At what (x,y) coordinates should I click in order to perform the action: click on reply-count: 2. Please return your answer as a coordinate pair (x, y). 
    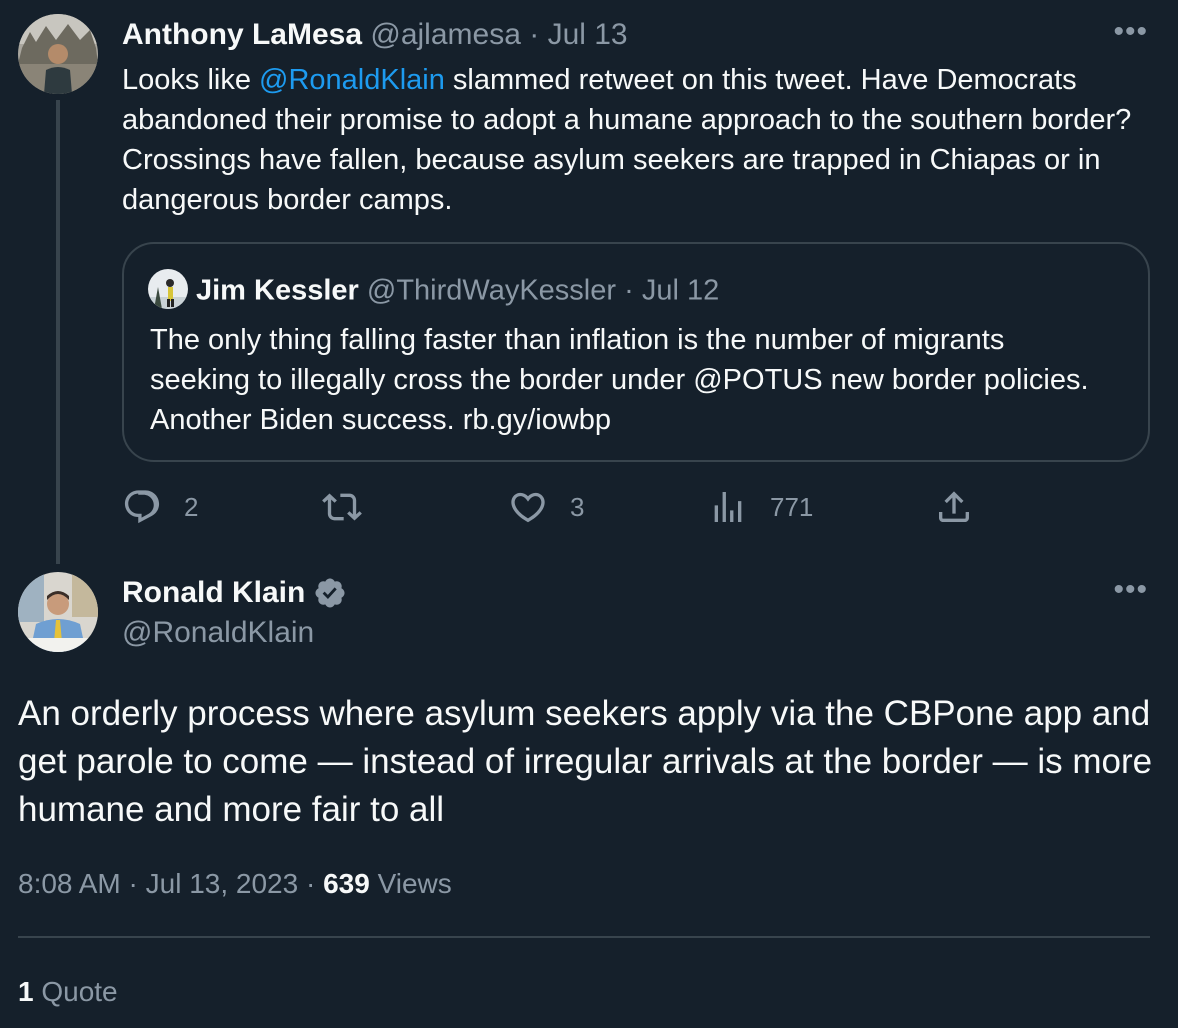
    Looking at the image, I should click on (191, 506).